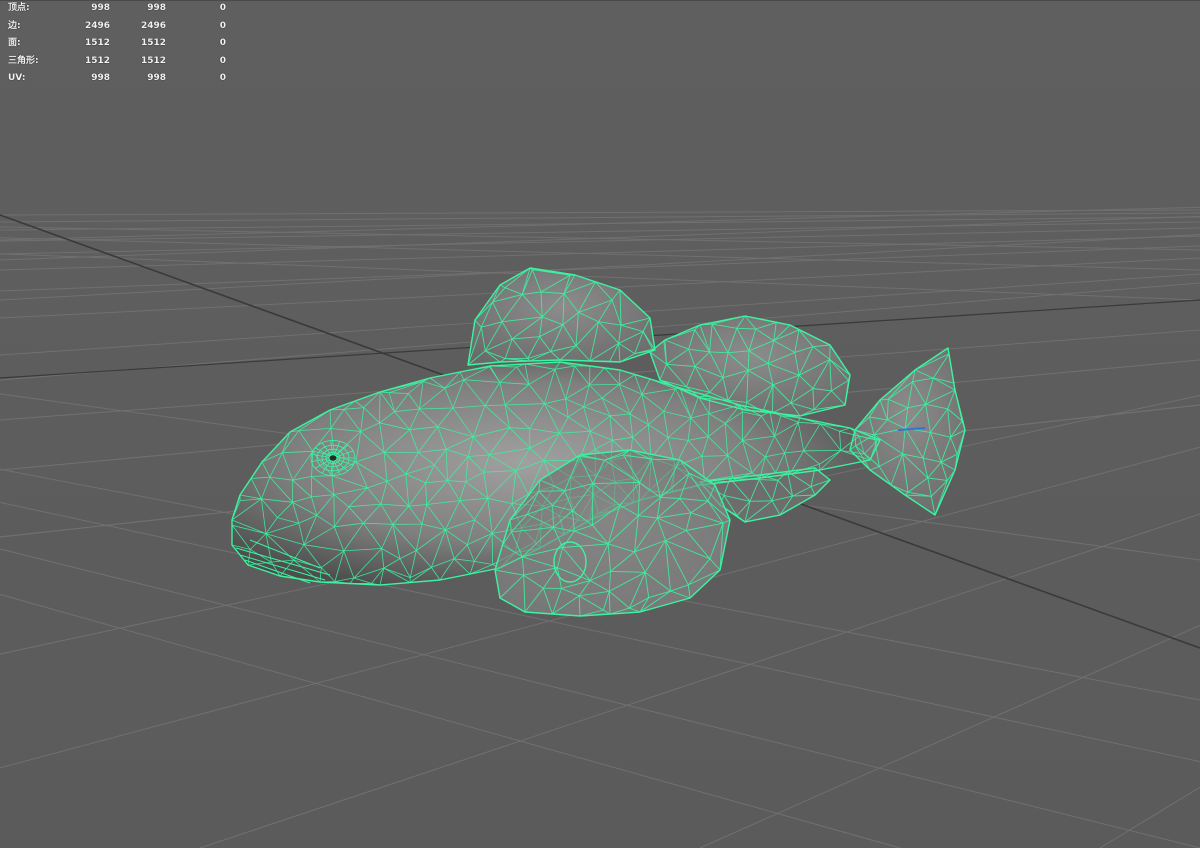 The height and width of the screenshot is (848, 1200). Describe the element at coordinates (14, 25) in the screenshot. I see `hud-label: 边:` at that location.